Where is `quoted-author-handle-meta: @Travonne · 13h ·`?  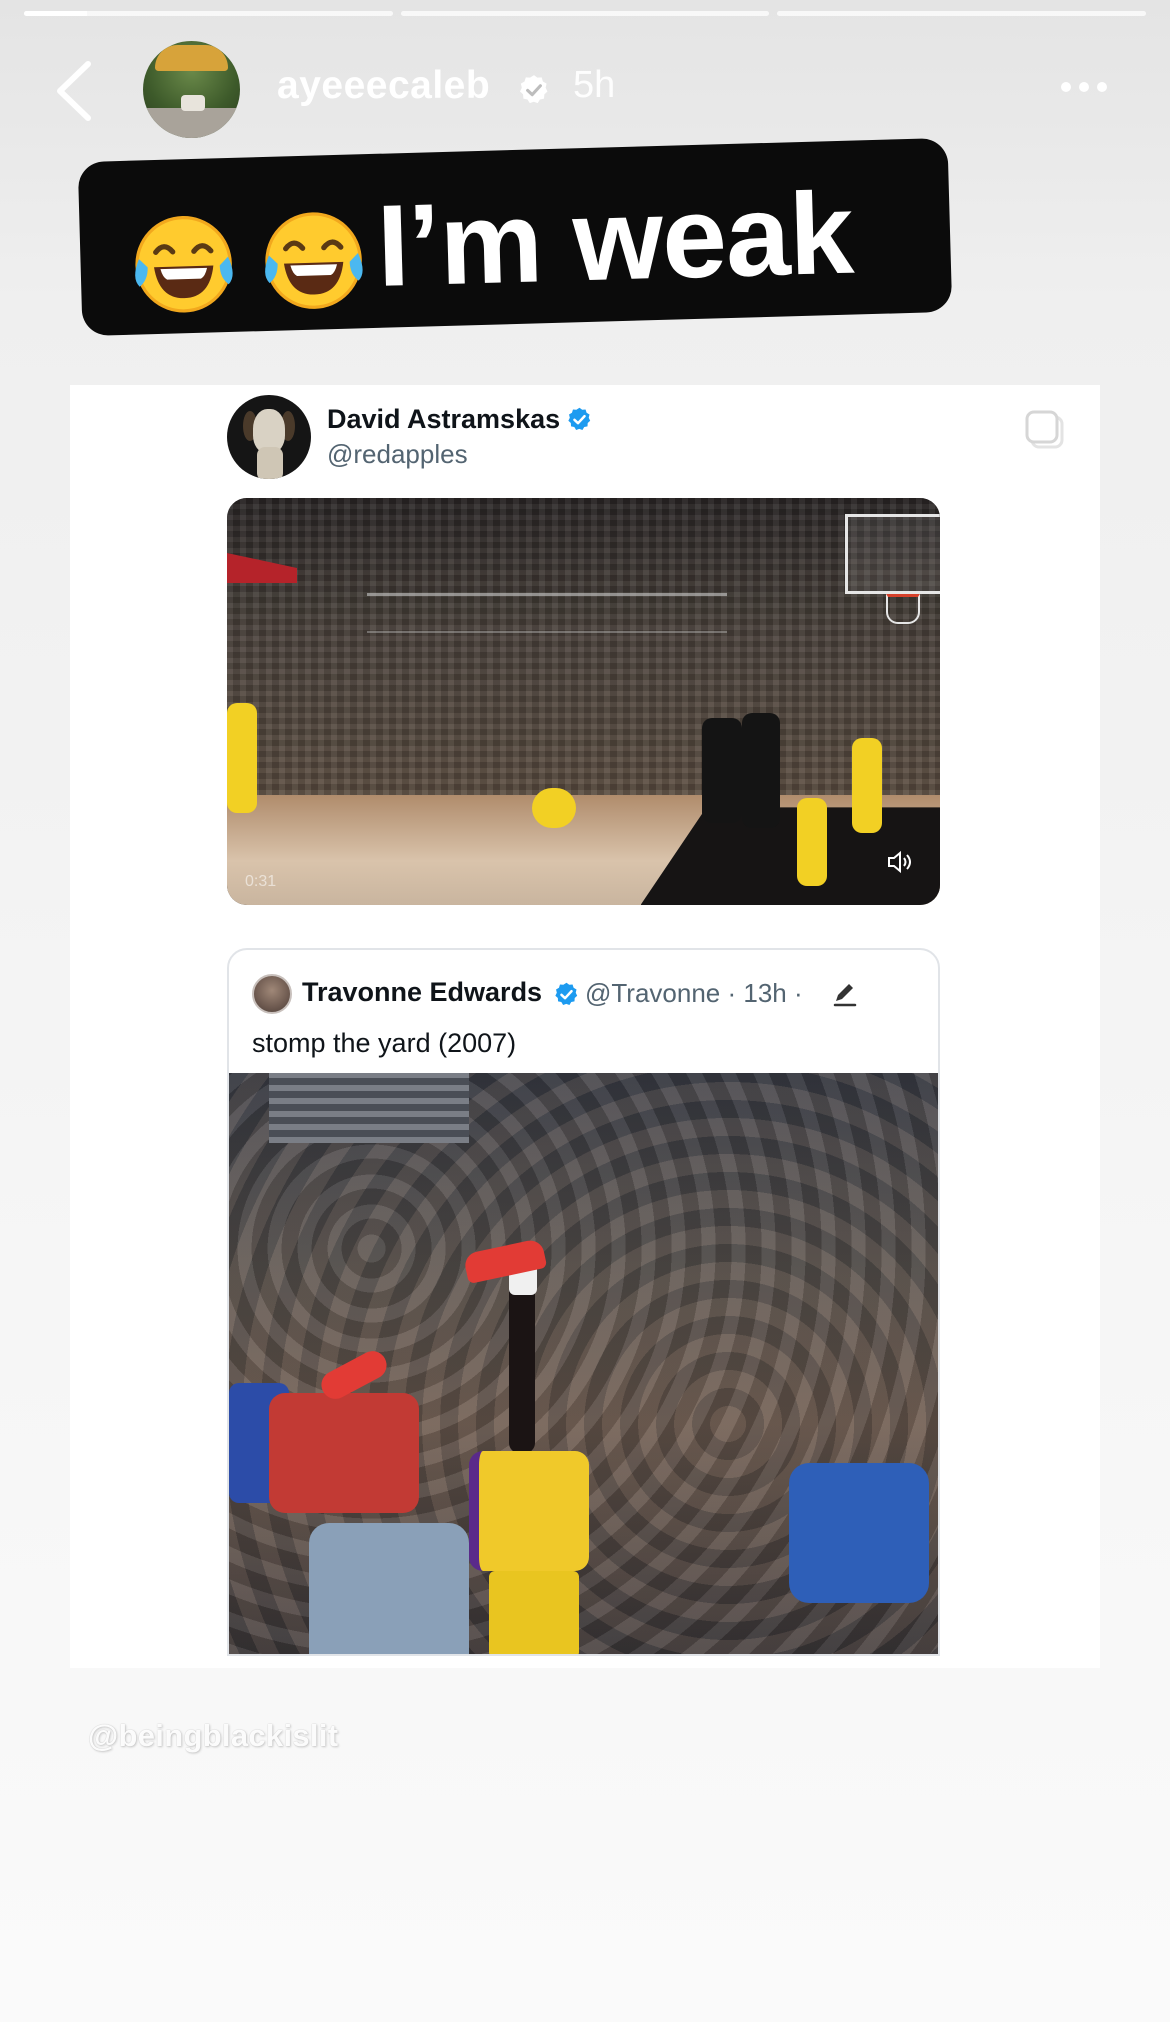
quoted-author-handle-meta: @Travonne · 13h · is located at coordinates (694, 993).